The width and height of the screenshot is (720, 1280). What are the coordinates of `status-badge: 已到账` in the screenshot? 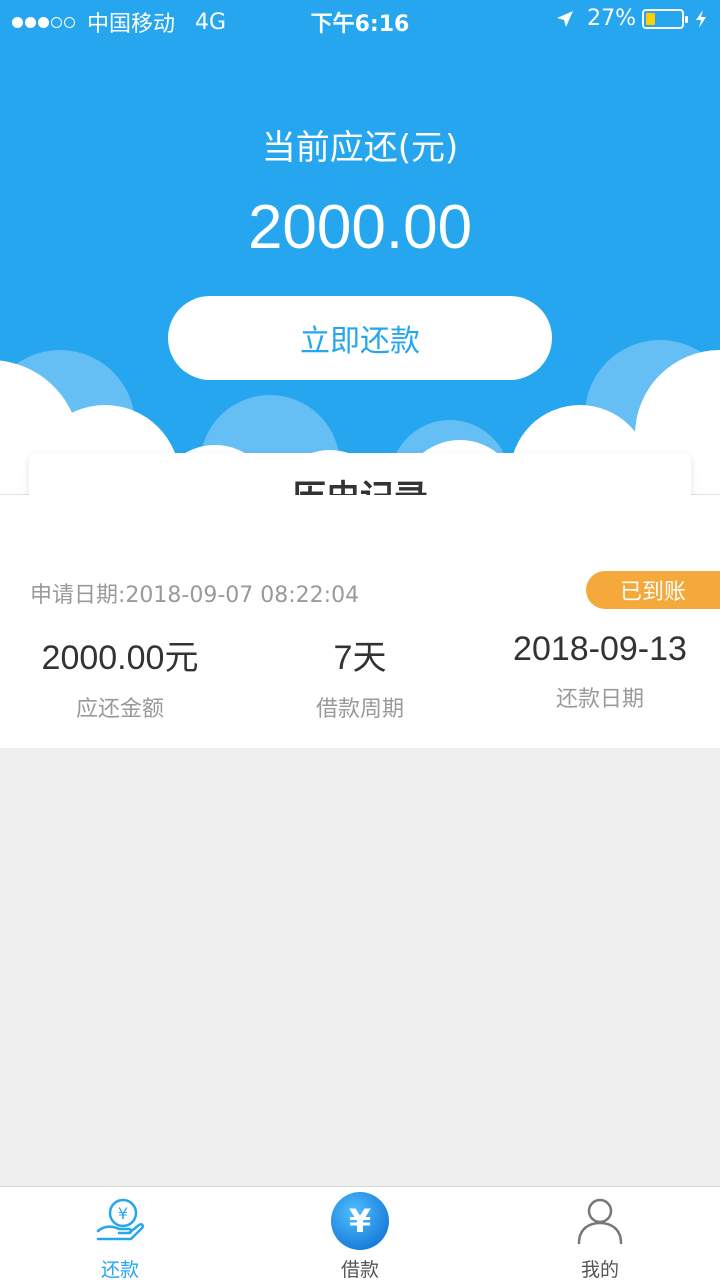 It's located at (653, 590).